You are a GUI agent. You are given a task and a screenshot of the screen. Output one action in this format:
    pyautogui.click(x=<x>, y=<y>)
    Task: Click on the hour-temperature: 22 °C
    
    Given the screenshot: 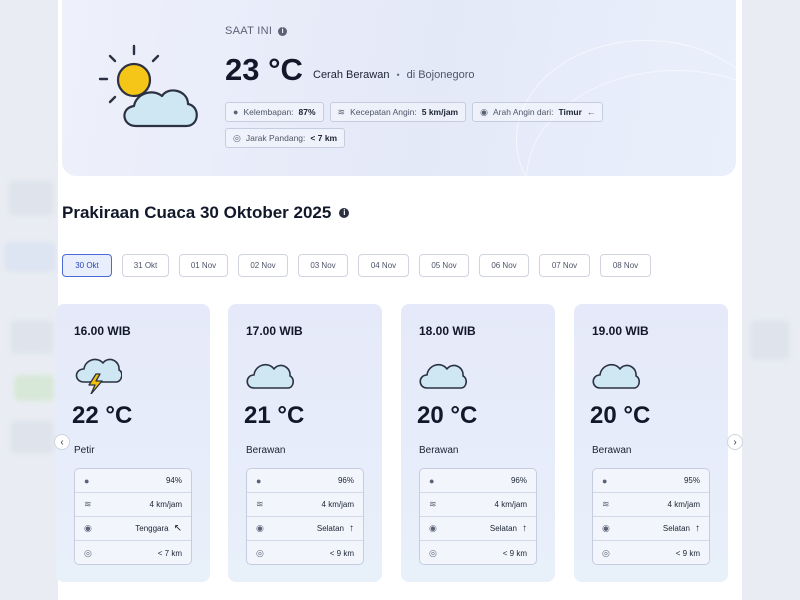 What is the action you would take?
    pyautogui.click(x=102, y=415)
    